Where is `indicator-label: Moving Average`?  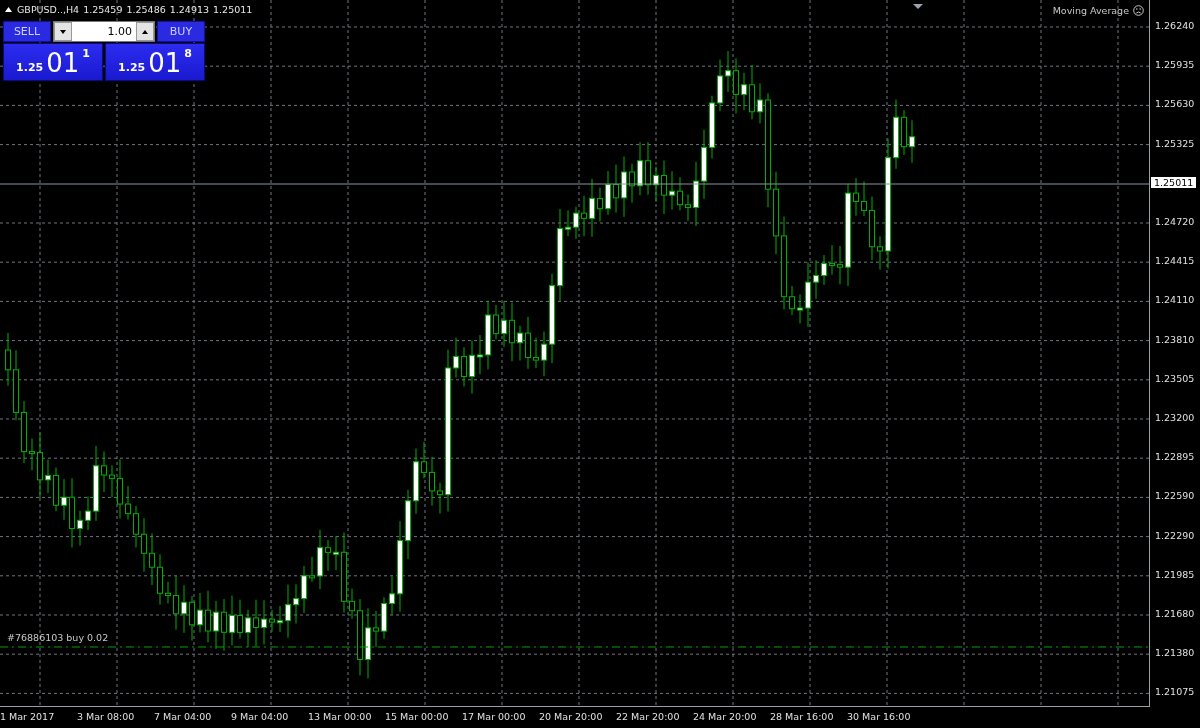
indicator-label: Moving Average is located at coordinates (1090, 10).